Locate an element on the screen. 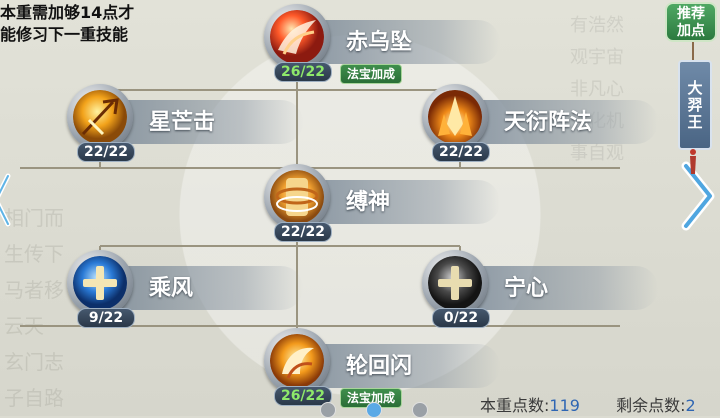 The width and height of the screenshot is (720, 418). tassel-icon is located at coordinates (693, 161).